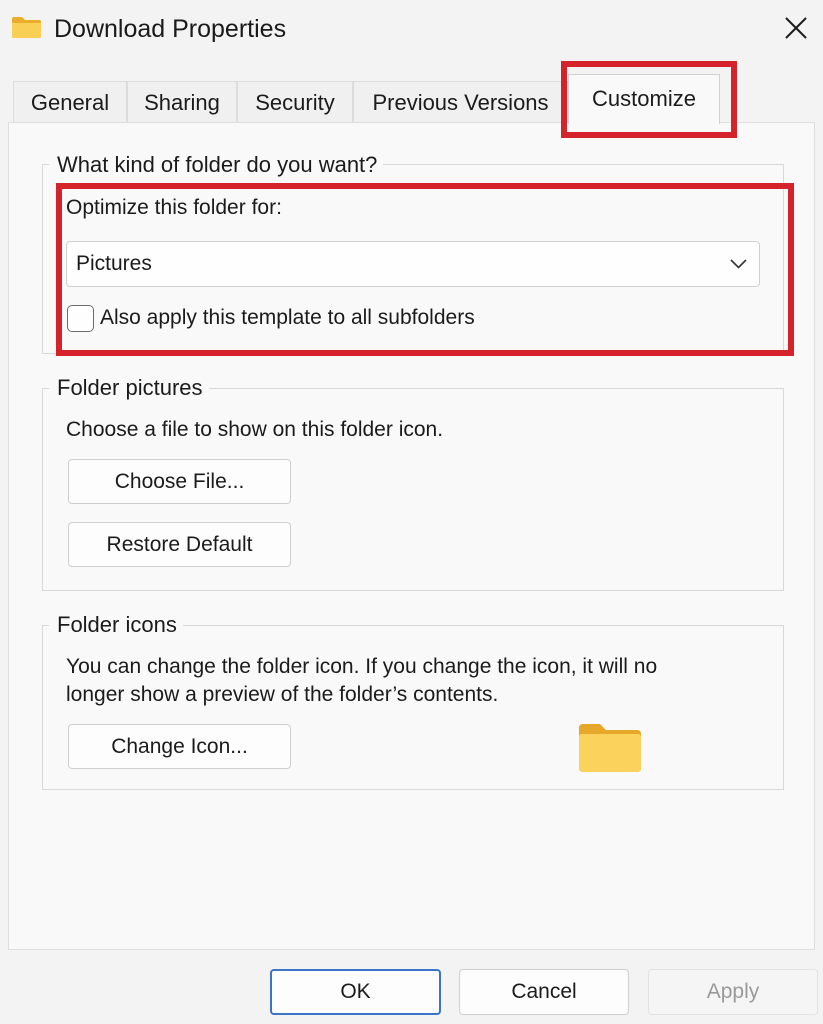  What do you see at coordinates (413, 264) in the screenshot?
I see `optimize-folder-dropdown: Pictures` at bounding box center [413, 264].